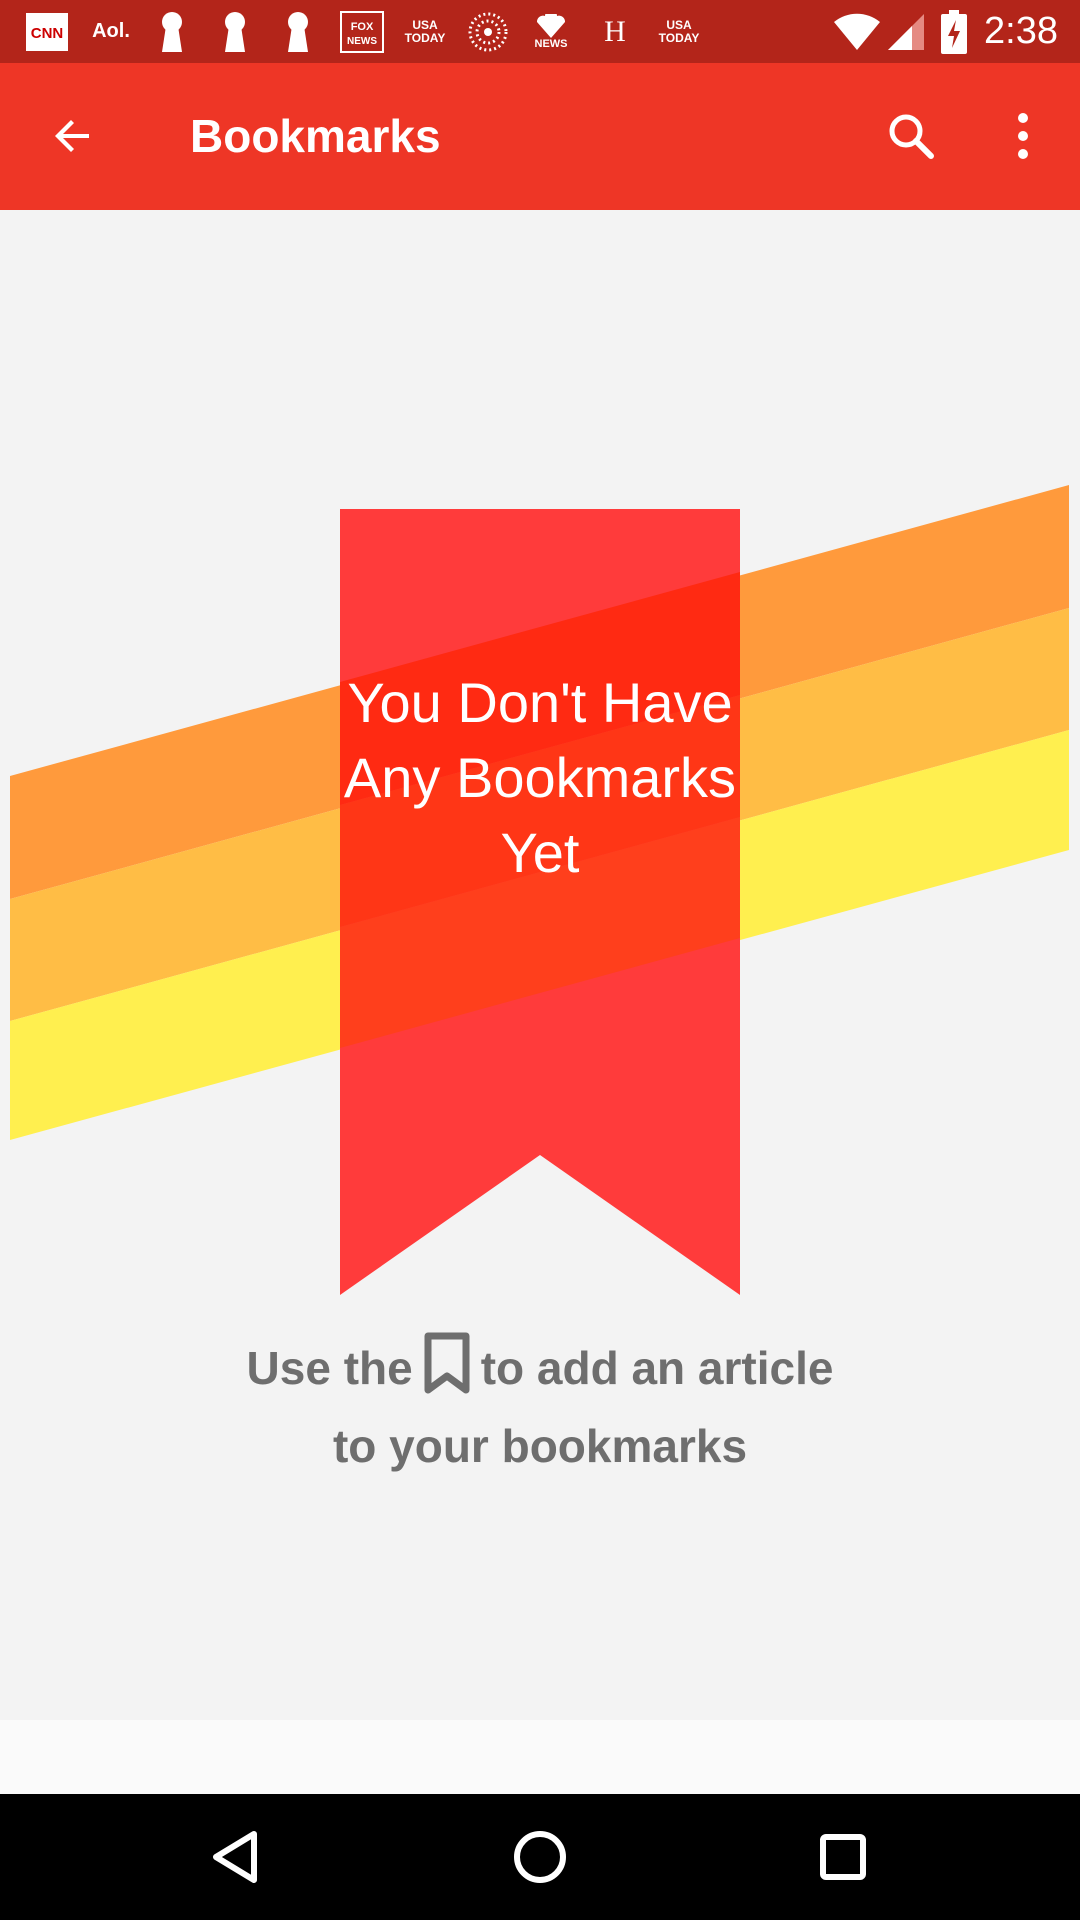  Describe the element at coordinates (447, 1372) in the screenshot. I see `bookmark-outline-icon` at that location.